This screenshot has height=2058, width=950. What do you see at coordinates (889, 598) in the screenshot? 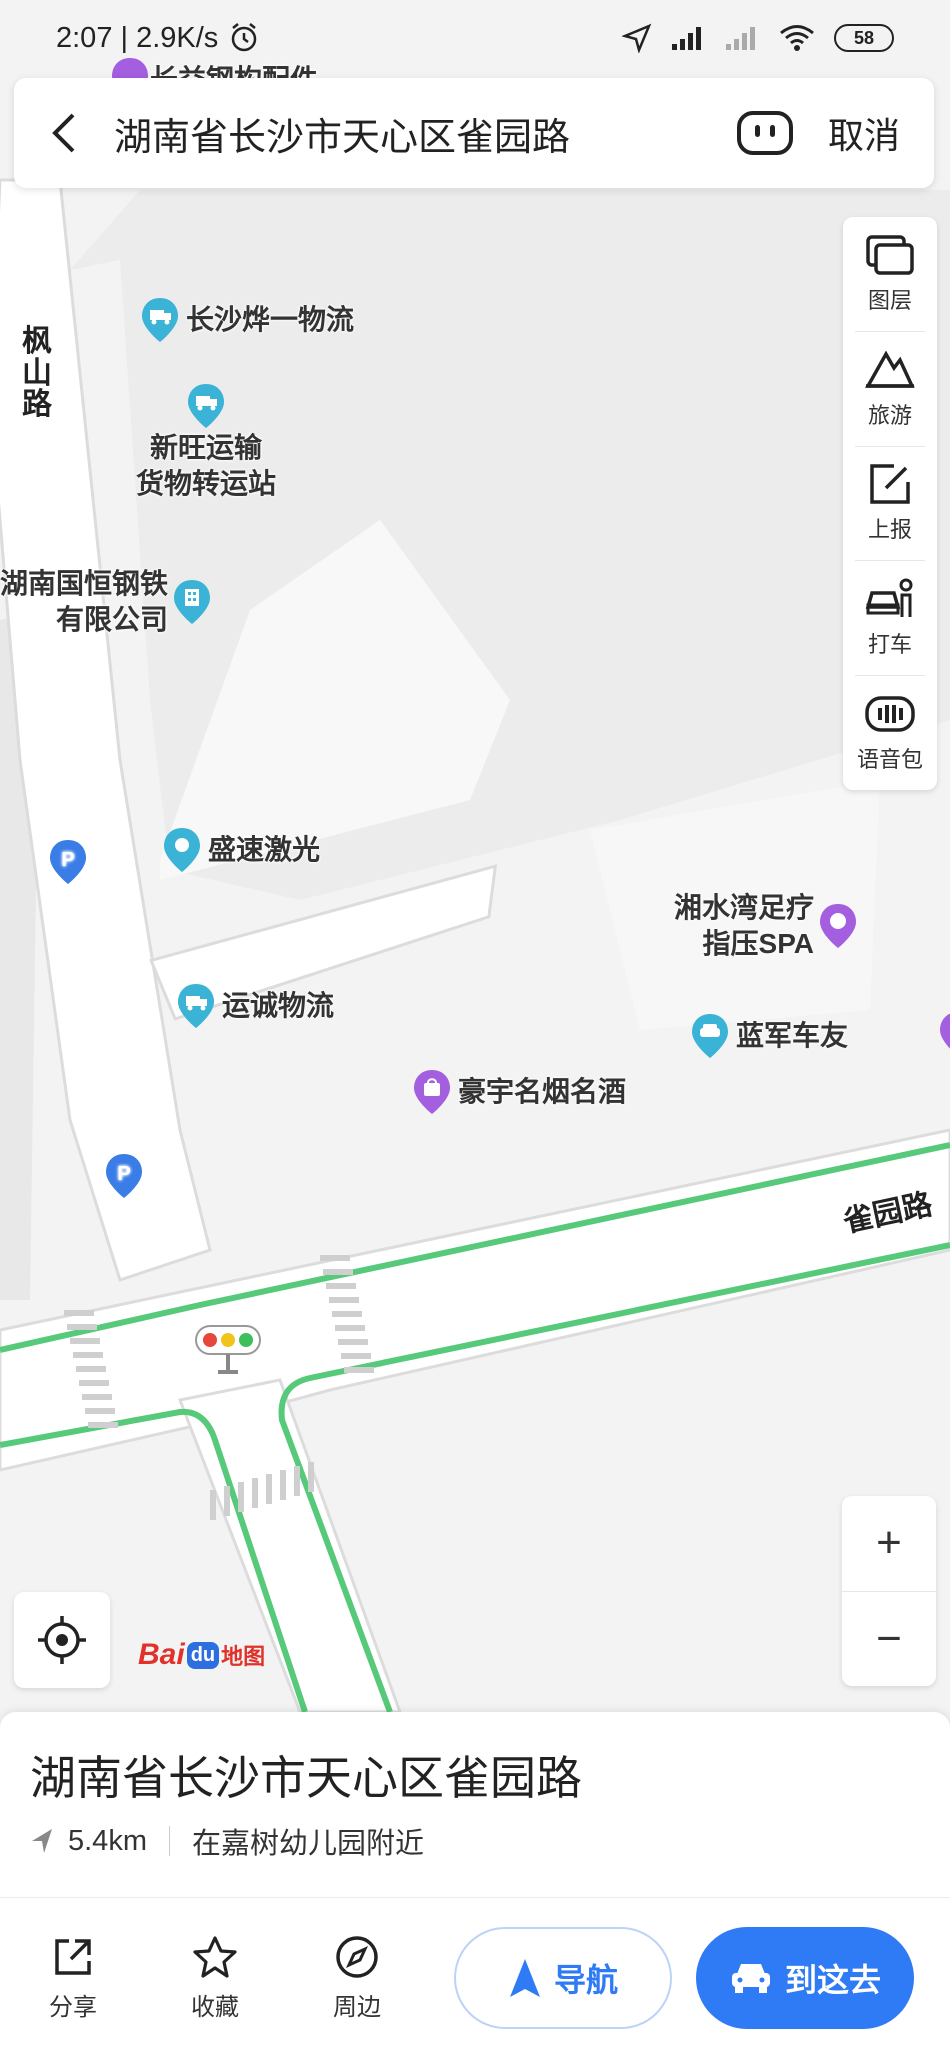
I see `taxi-icon` at bounding box center [889, 598].